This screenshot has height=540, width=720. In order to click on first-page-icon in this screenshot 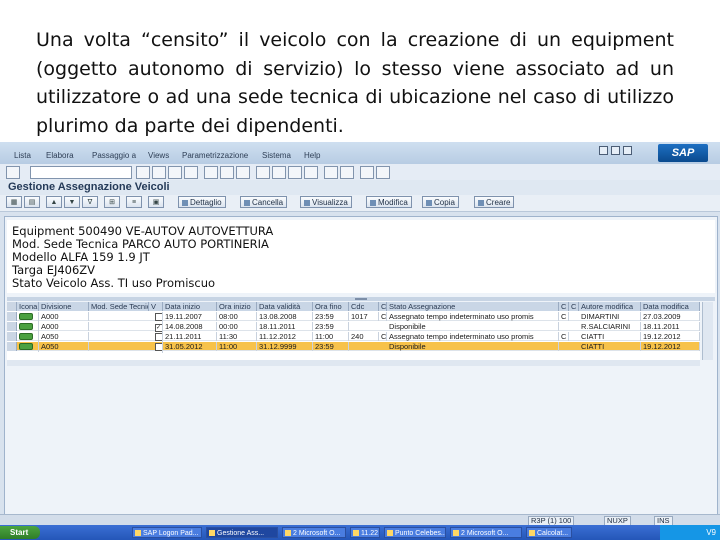, I will do `click(263, 172)`.